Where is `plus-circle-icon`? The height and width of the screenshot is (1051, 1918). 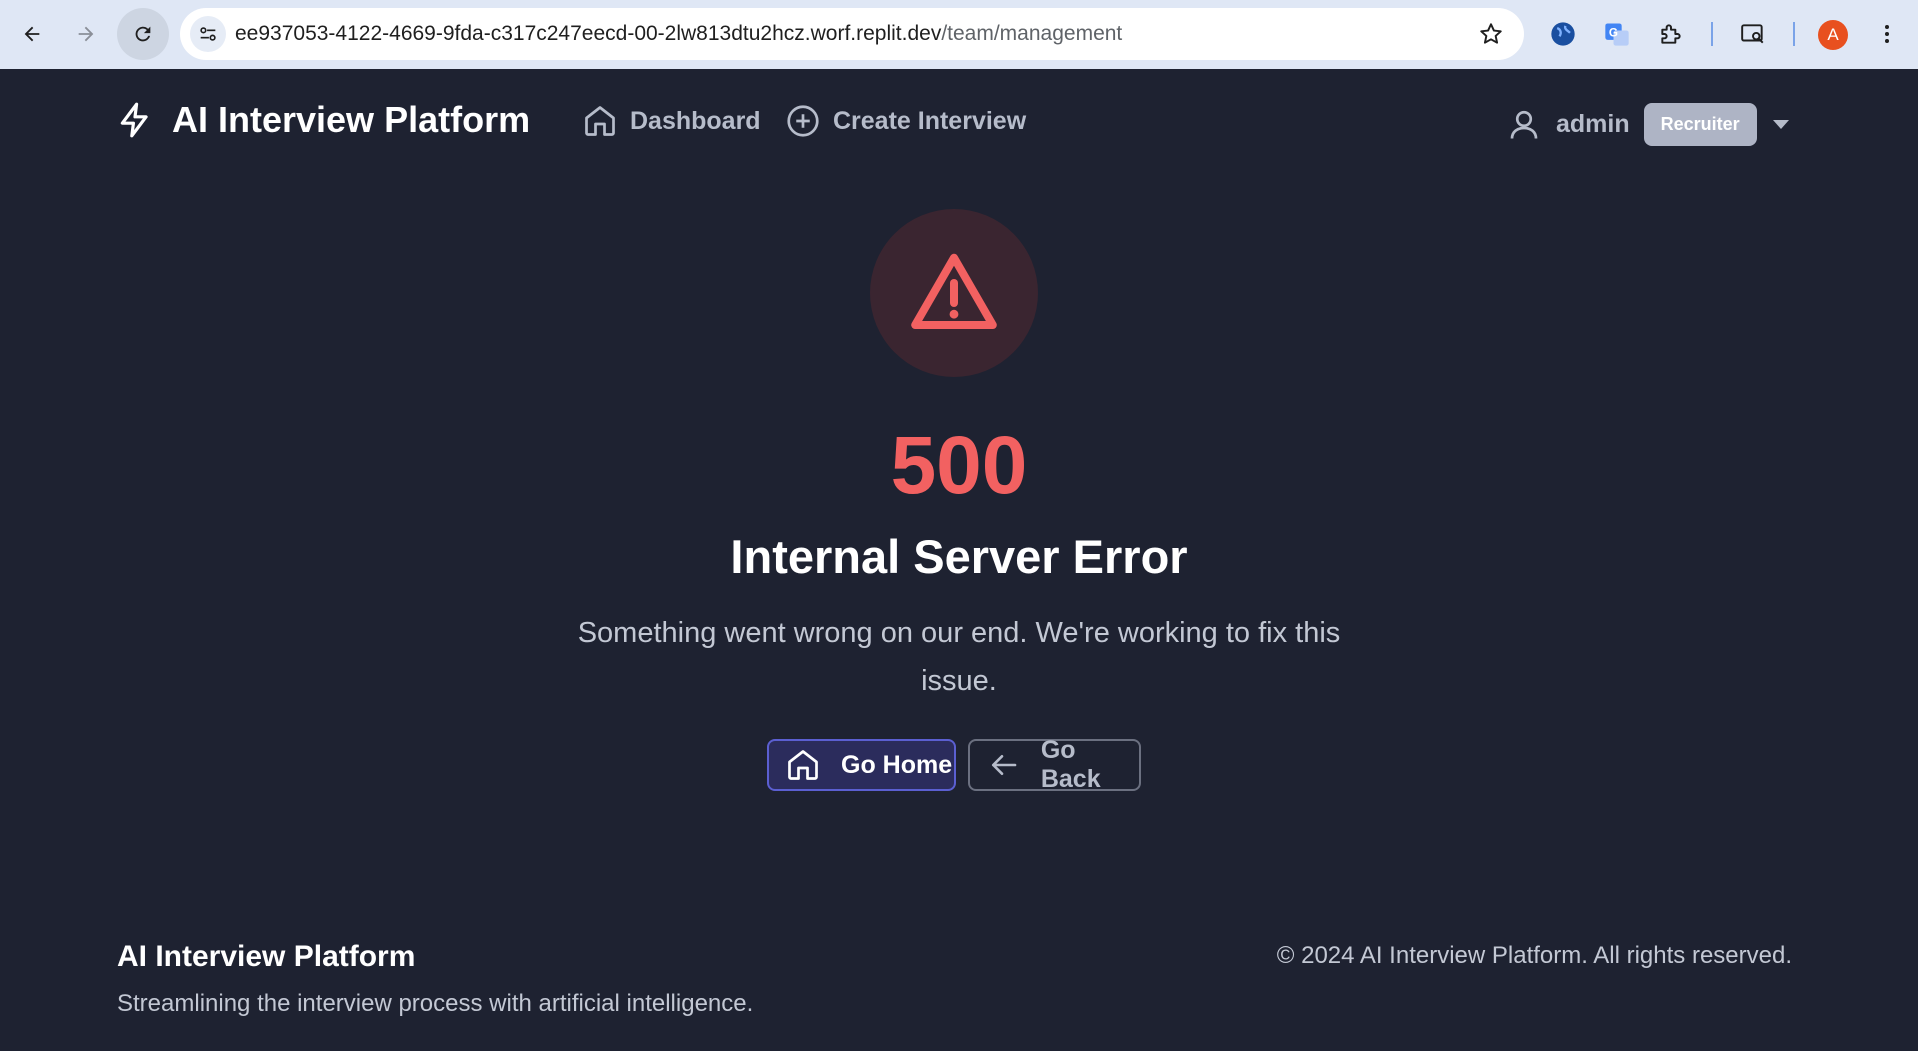
plus-circle-icon is located at coordinates (803, 121).